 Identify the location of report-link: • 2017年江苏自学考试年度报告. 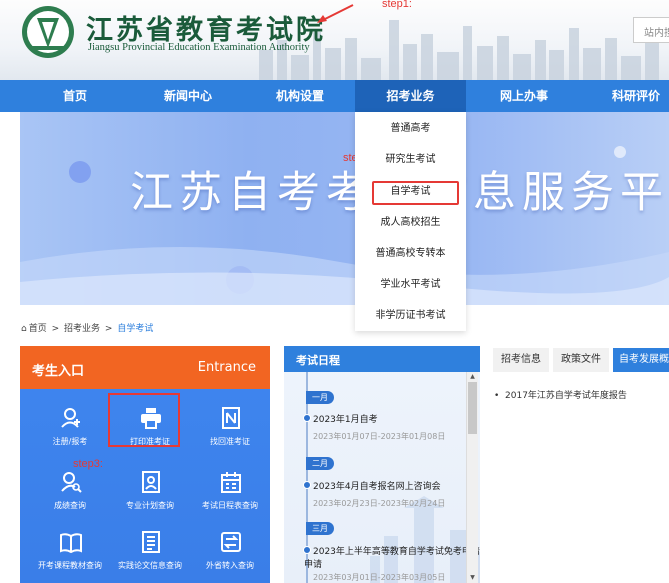
(560, 394).